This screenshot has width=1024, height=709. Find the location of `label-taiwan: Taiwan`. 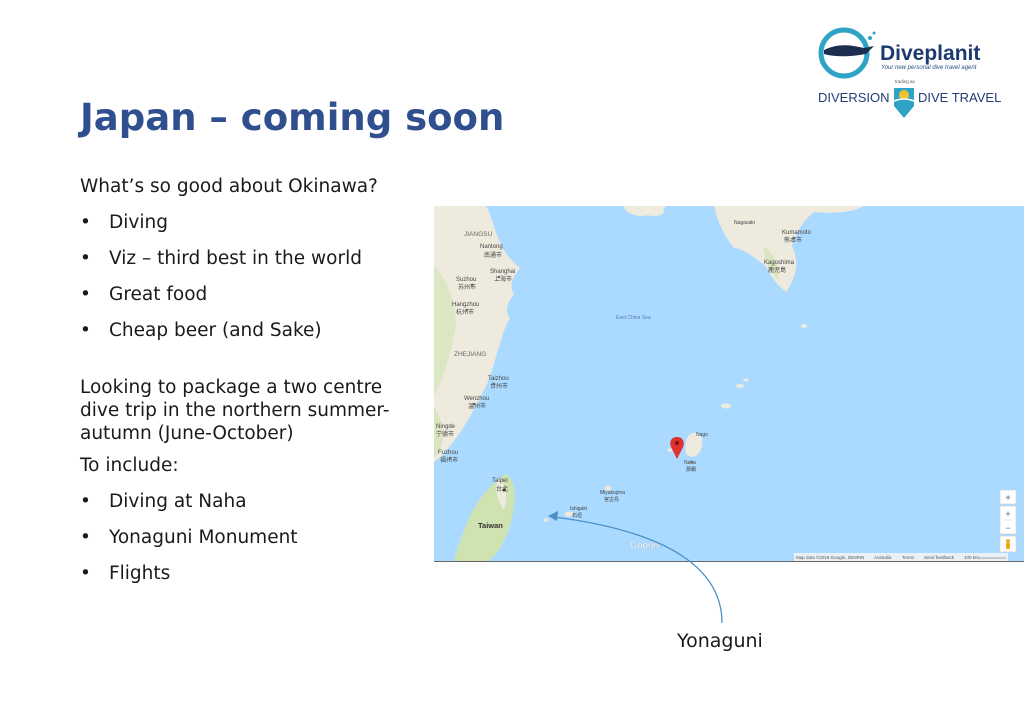

label-taiwan: Taiwan is located at coordinates (490, 525).